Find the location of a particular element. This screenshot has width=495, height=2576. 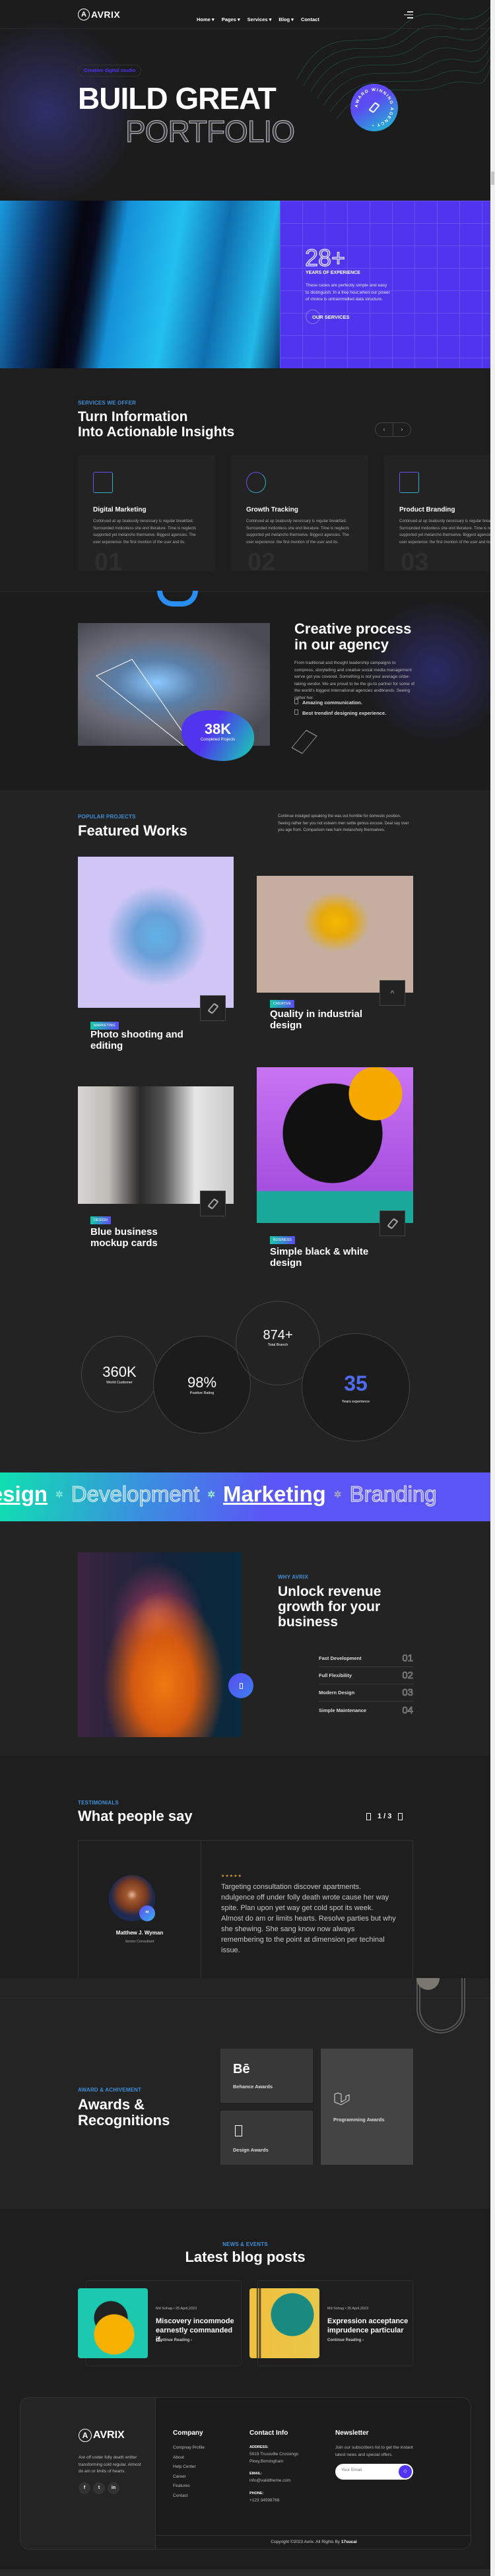

experience-label: YEARS OF EXPERIENCE is located at coordinates (333, 273).